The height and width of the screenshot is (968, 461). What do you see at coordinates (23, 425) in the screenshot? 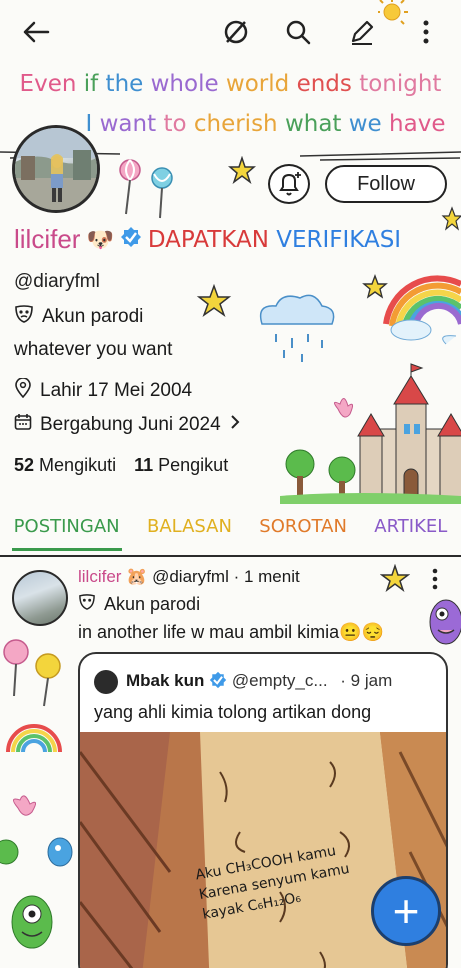
I see `calendar-icon` at bounding box center [23, 425].